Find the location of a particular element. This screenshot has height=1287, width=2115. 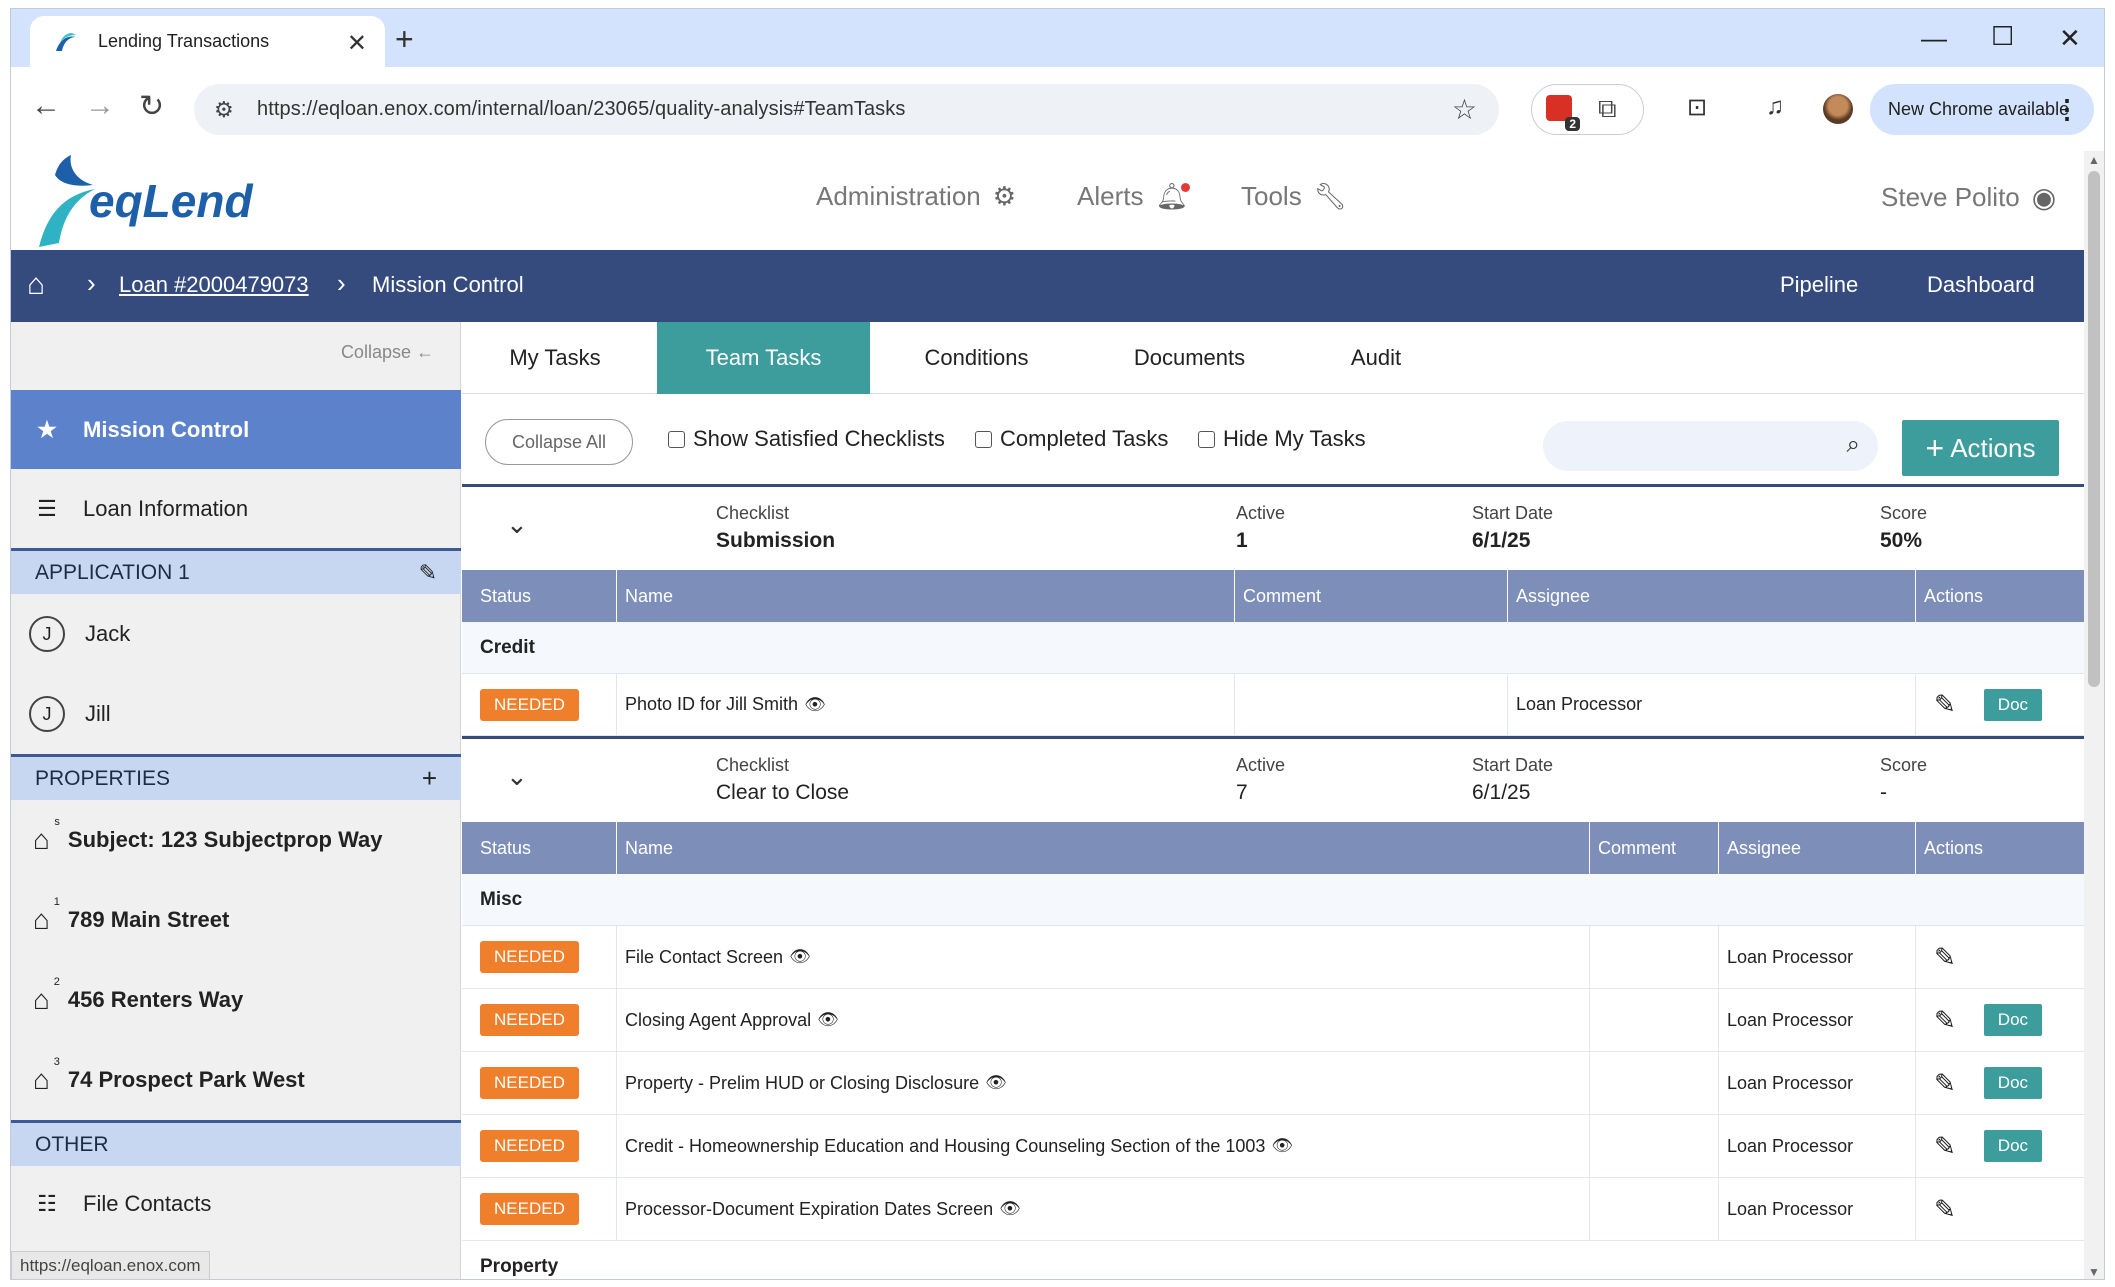

puzzle-icon: ⧉ is located at coordinates (1607, 109).